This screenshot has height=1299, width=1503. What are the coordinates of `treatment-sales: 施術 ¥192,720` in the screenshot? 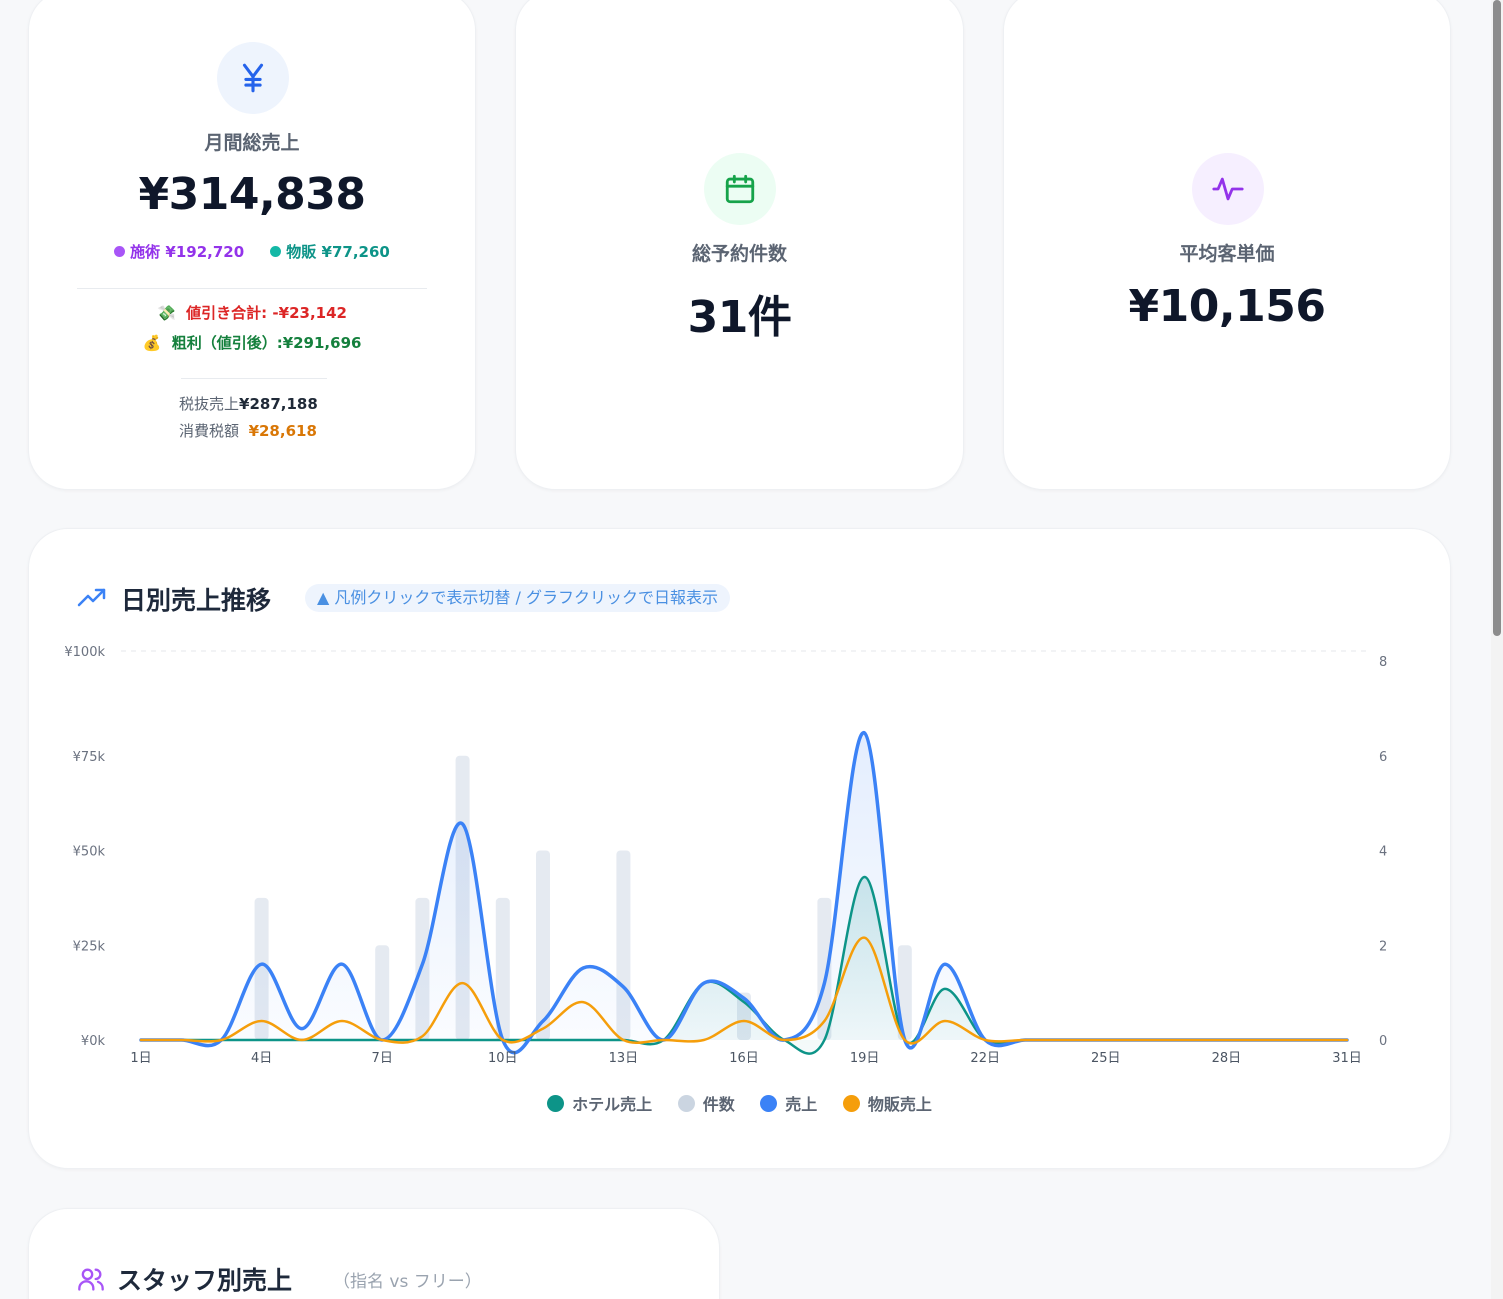 It's located at (181, 252).